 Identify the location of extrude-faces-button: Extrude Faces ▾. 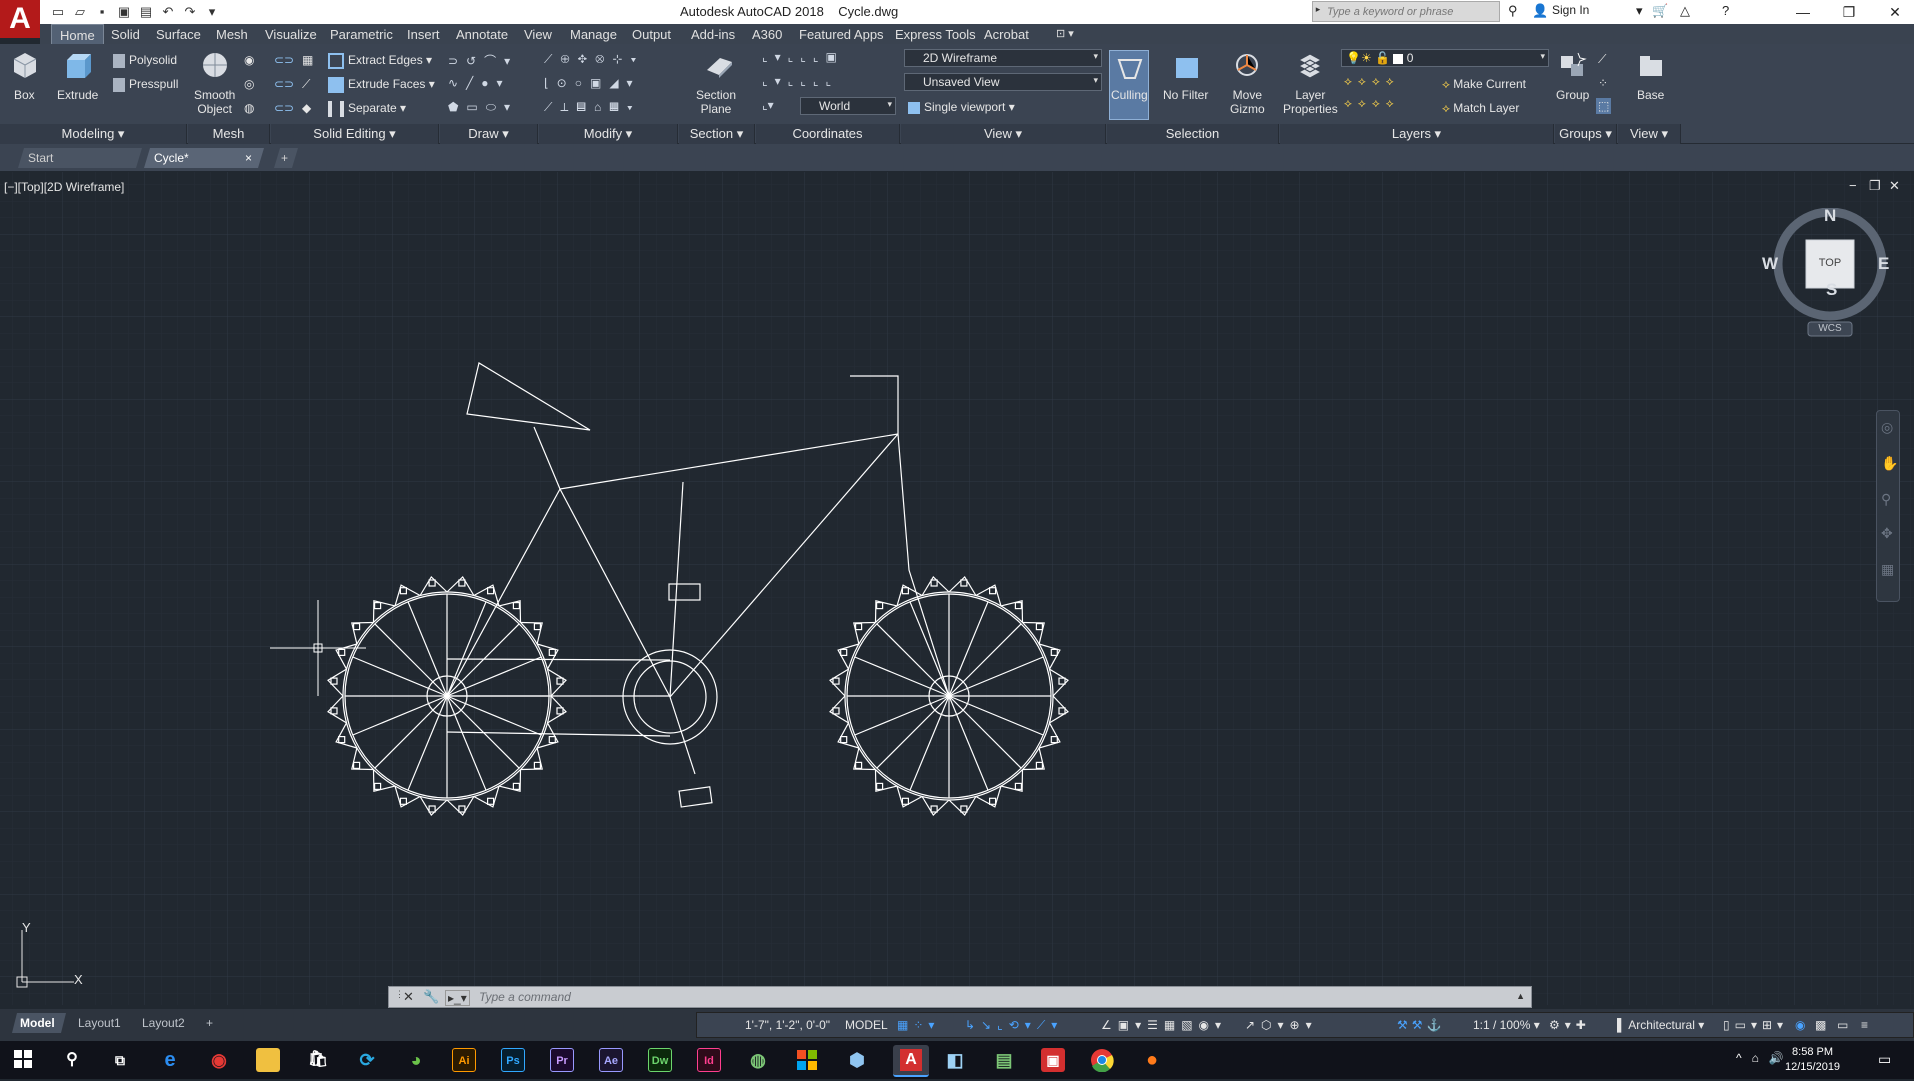
(381, 85).